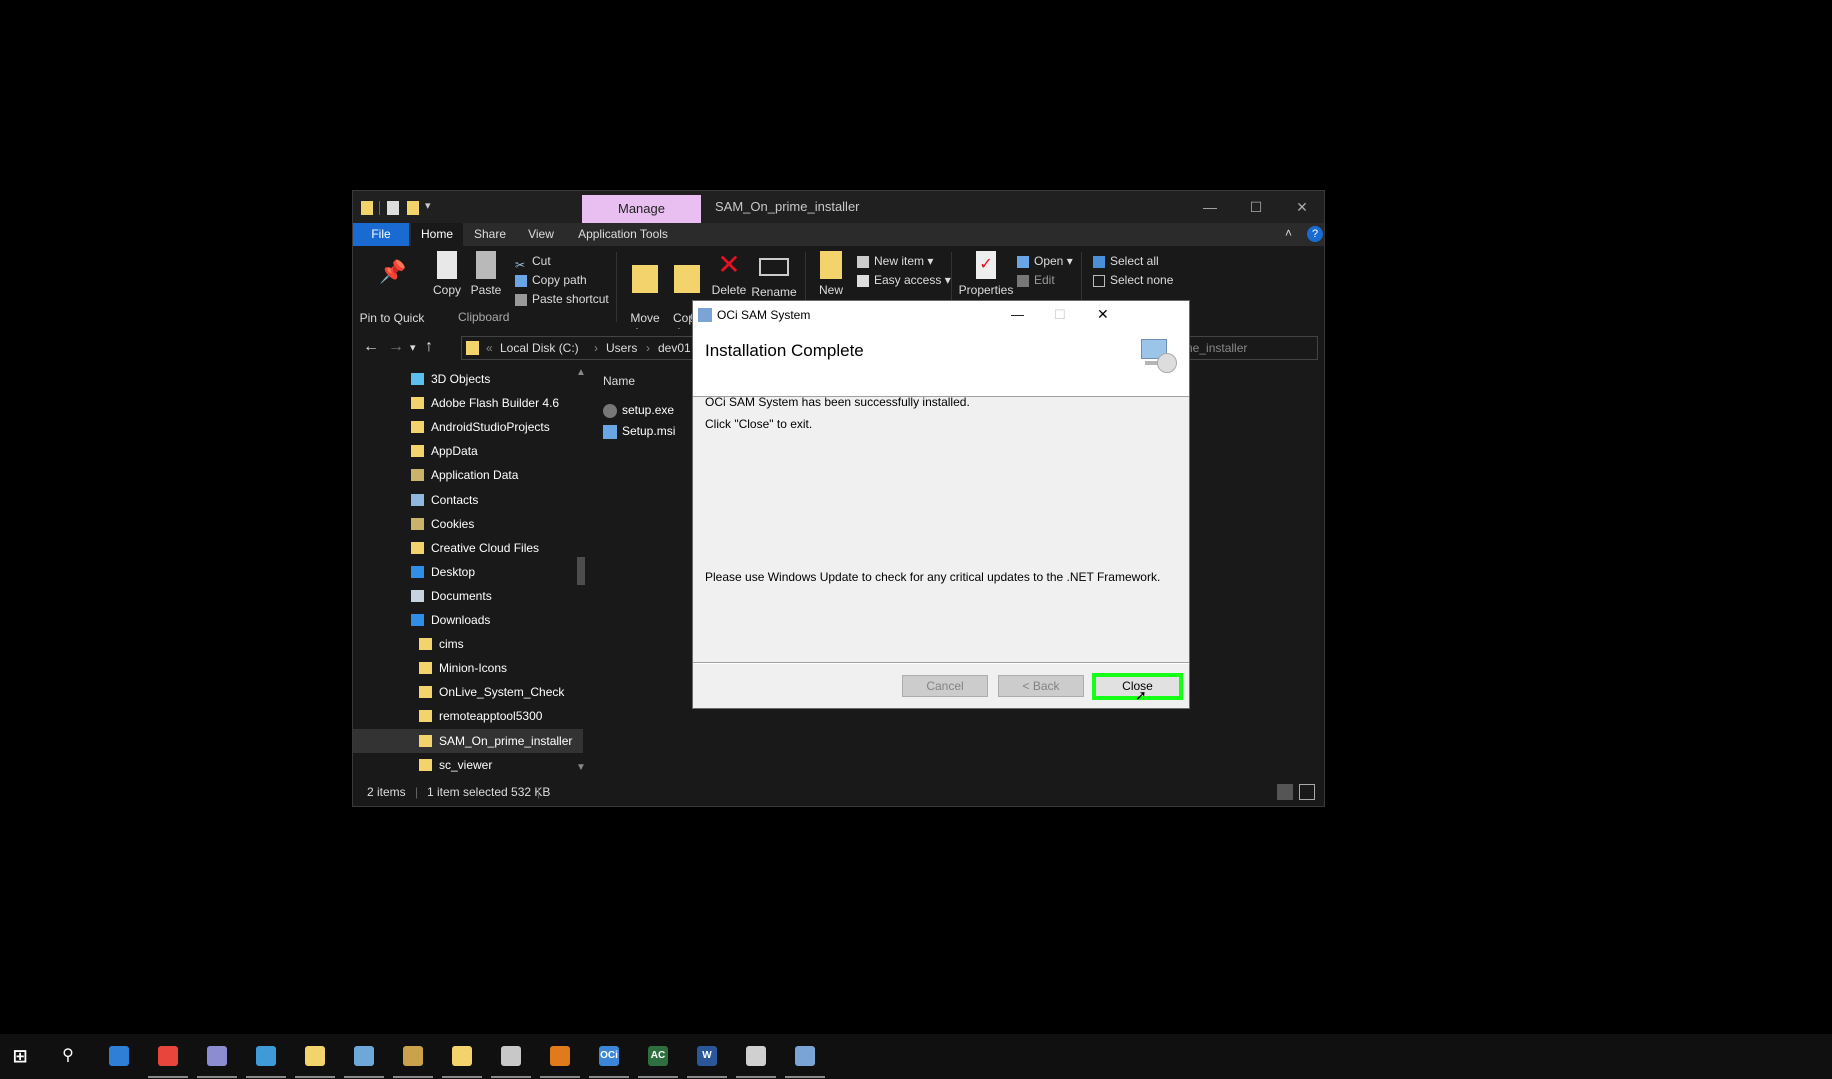 The image size is (1832, 1079). I want to click on scroll-thumb, so click(581, 571).